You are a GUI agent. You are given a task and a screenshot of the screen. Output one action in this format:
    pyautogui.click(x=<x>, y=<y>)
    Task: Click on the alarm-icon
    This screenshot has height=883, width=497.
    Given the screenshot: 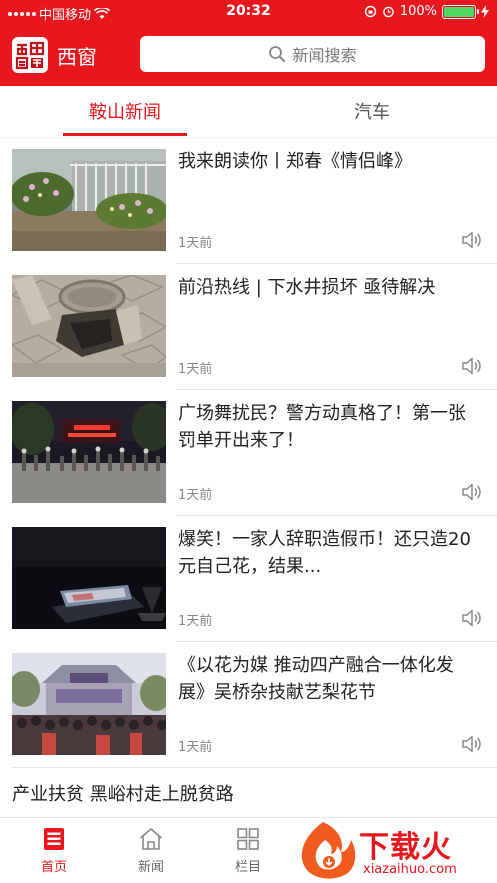 What is the action you would take?
    pyautogui.click(x=388, y=12)
    